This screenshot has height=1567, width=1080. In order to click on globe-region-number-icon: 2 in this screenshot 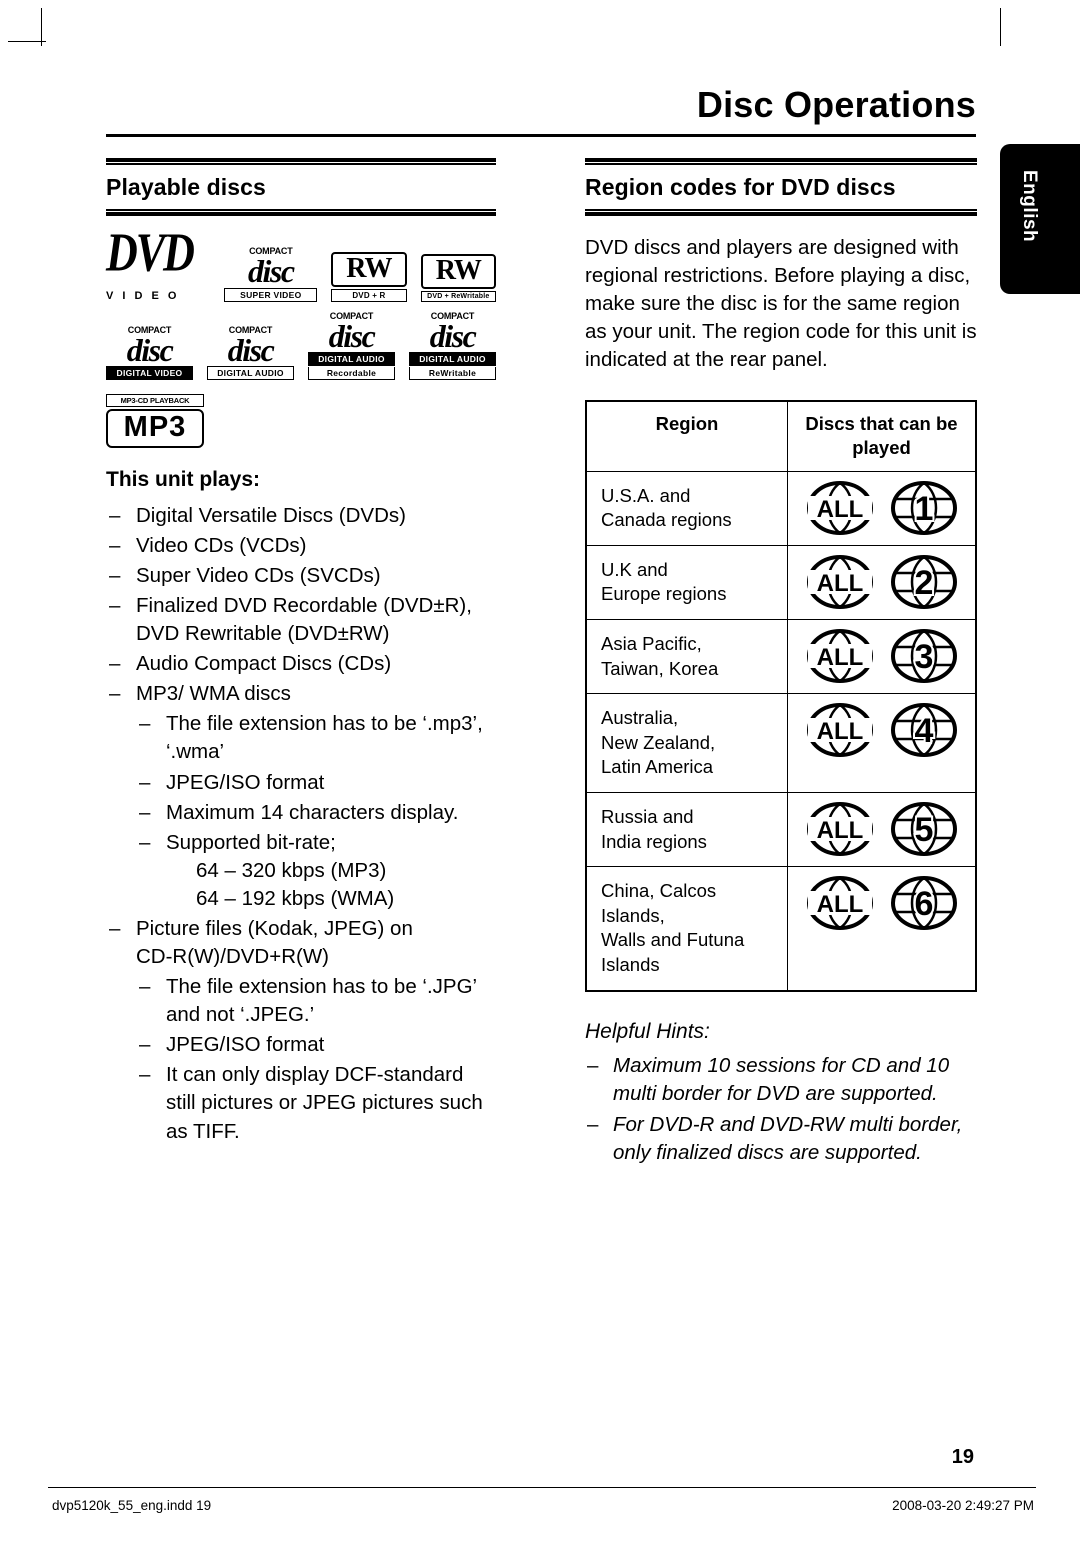, I will do `click(924, 582)`.